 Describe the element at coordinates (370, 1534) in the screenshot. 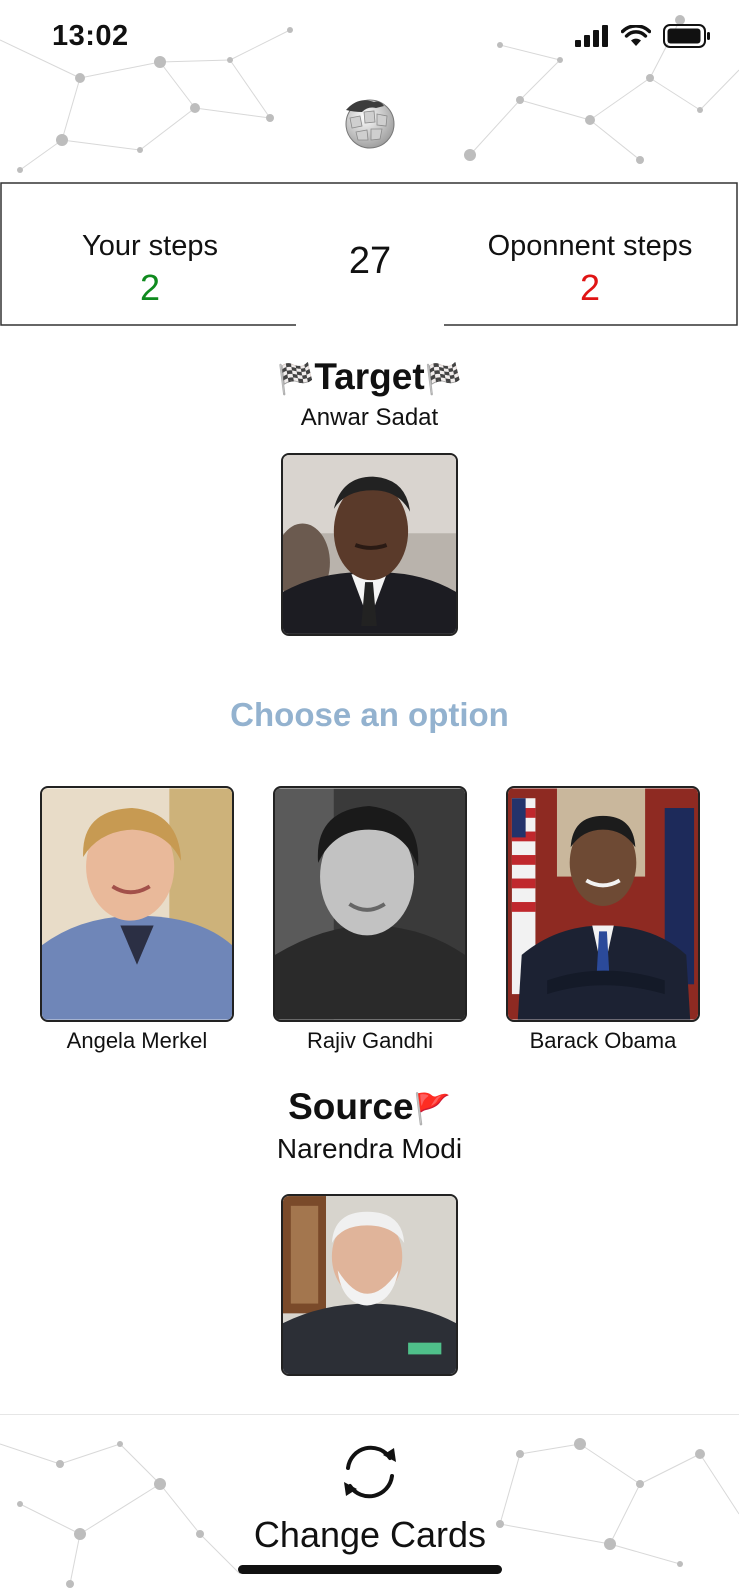

I see `change-cards-label: Change Cards` at that location.